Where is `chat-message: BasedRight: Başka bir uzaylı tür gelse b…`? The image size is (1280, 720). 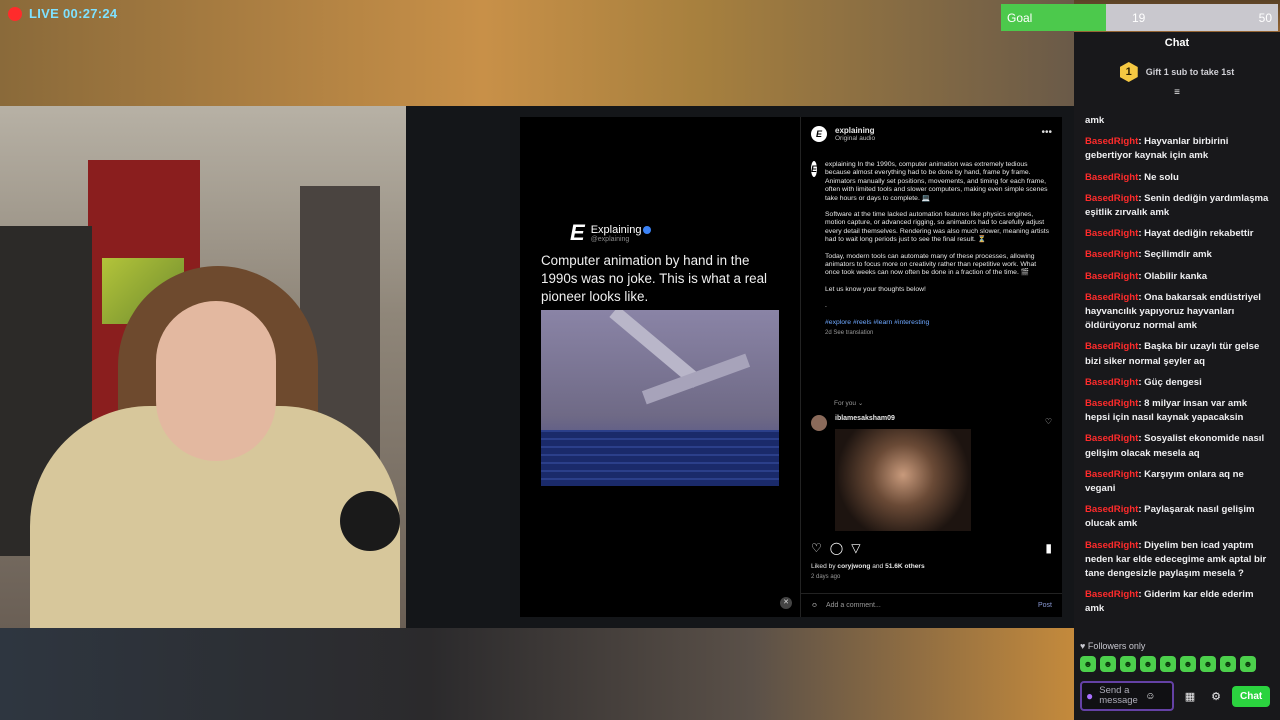
chat-message: BasedRight: Başka bir uzaylı tür gelse b… is located at coordinates (1178, 354).